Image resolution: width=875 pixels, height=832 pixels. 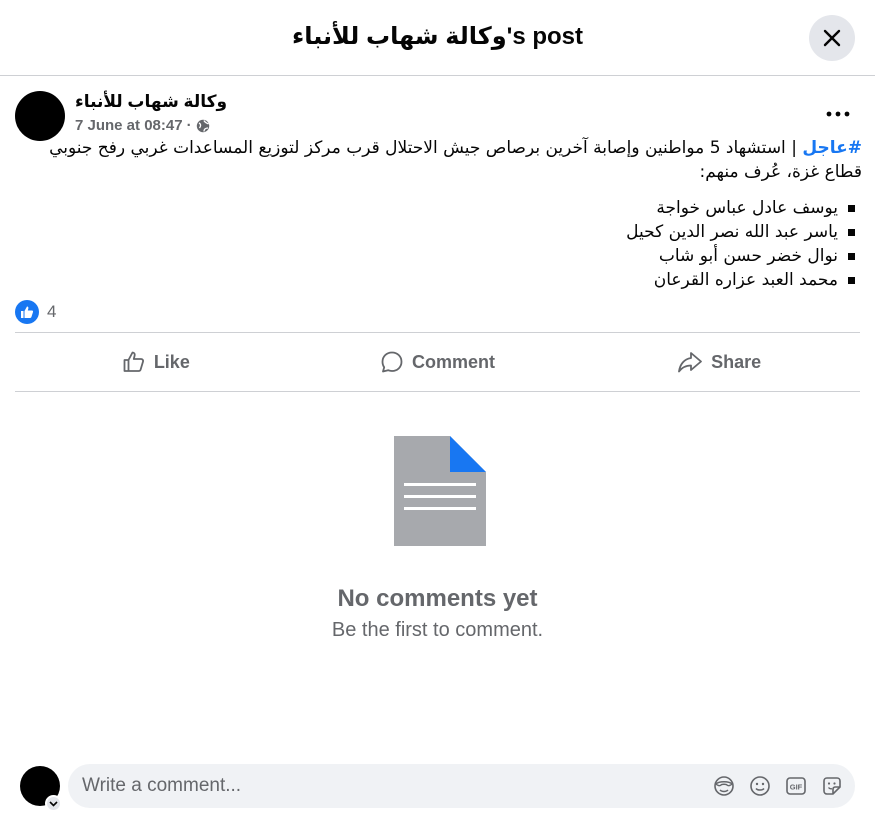 I want to click on reaction-summary: 4, so click(x=35, y=312).